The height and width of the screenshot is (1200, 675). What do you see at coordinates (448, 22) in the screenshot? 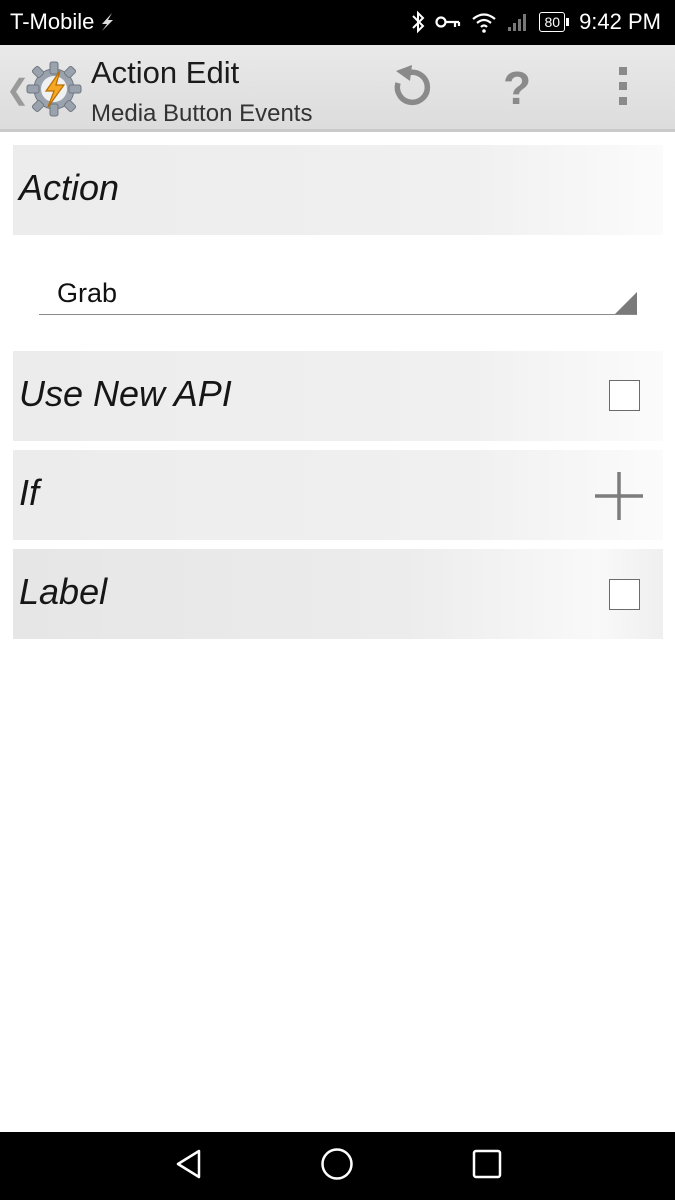
I see `key-icon` at bounding box center [448, 22].